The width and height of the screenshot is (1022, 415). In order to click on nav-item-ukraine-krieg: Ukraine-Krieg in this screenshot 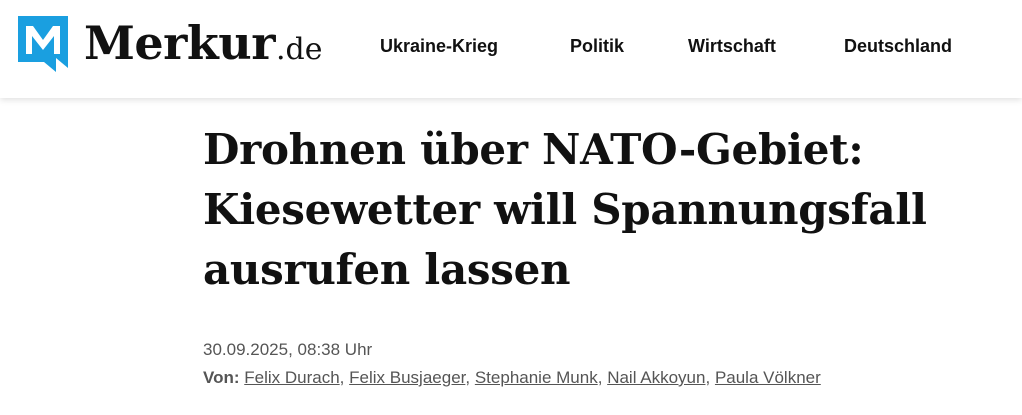, I will do `click(439, 46)`.